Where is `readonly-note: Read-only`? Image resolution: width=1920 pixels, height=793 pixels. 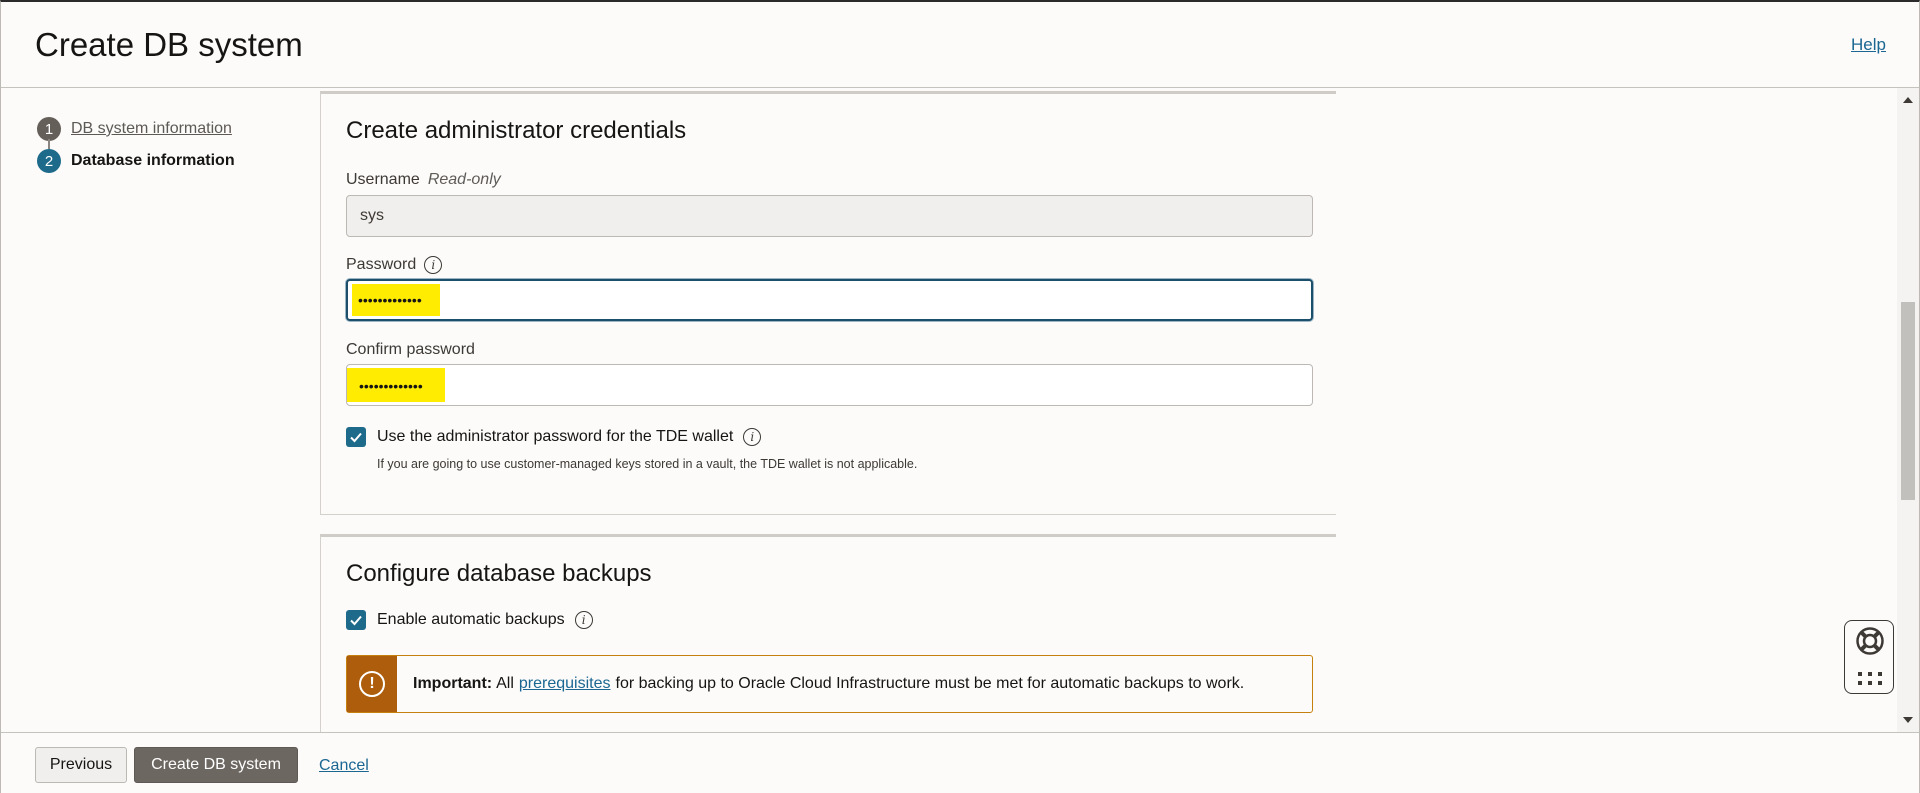
readonly-note: Read-only is located at coordinates (464, 179).